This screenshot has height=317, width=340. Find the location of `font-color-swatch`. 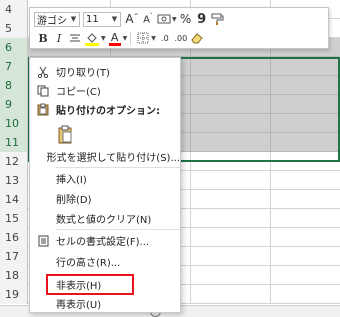

font-color-swatch is located at coordinates (114, 44).